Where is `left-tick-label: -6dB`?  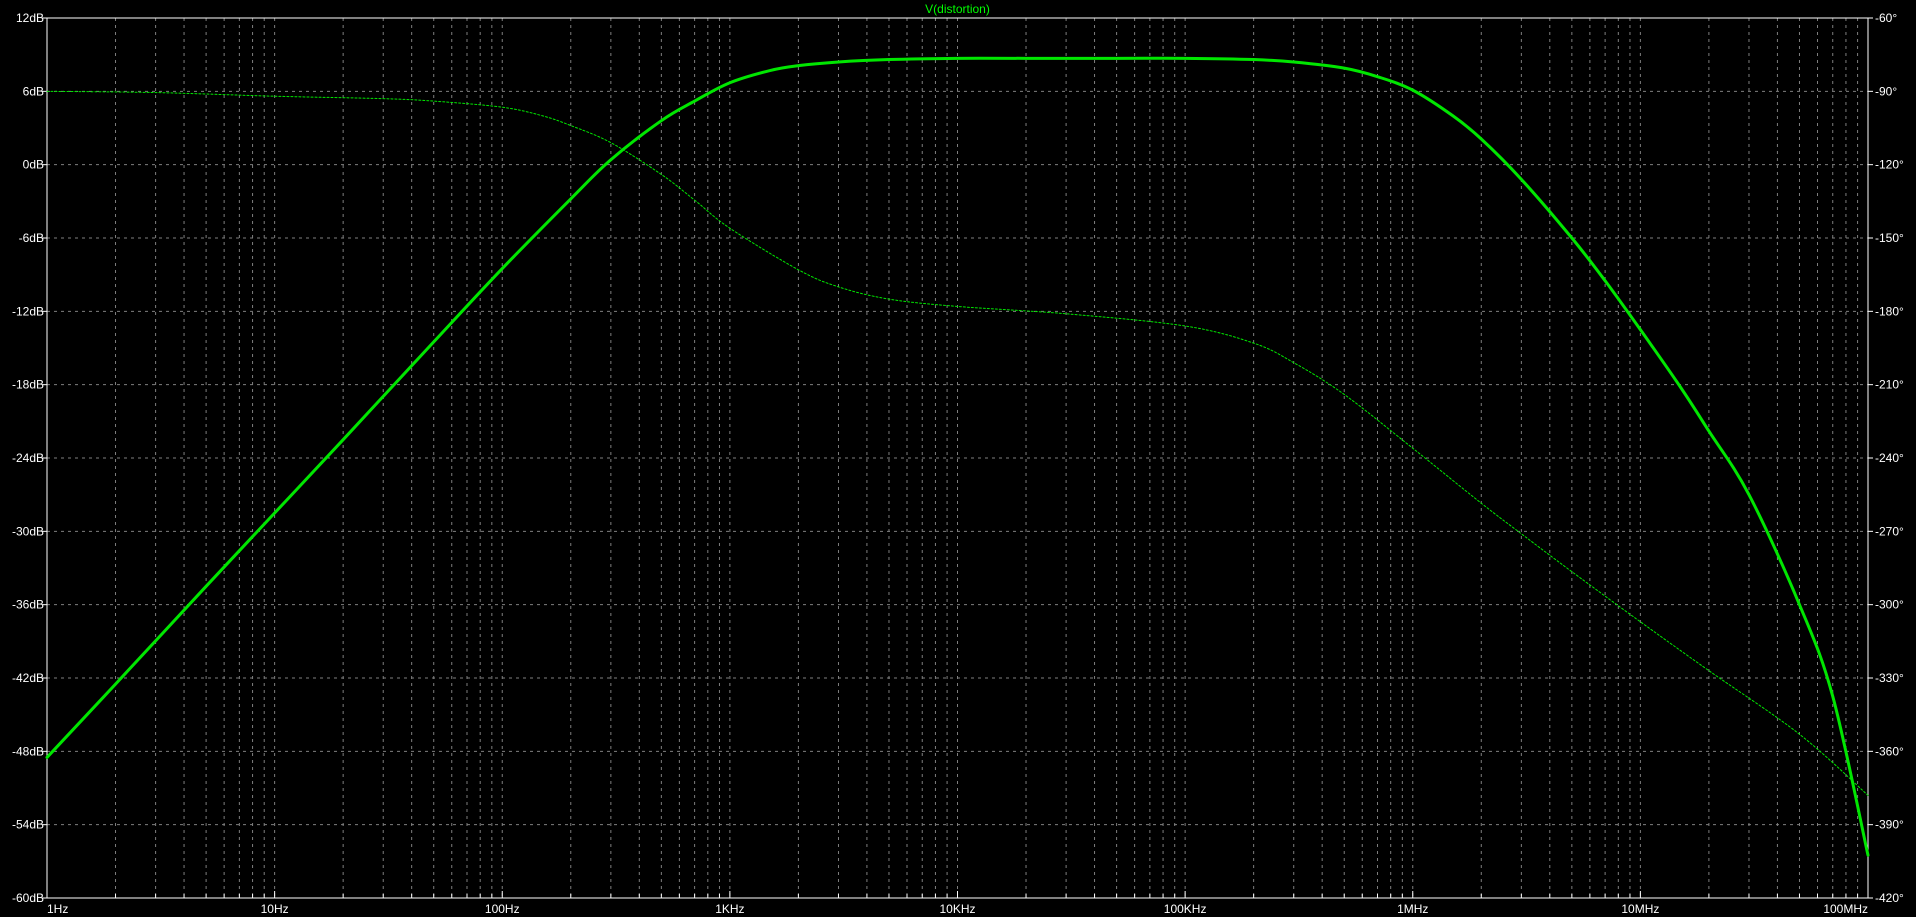 left-tick-label: -6dB is located at coordinates (31, 238).